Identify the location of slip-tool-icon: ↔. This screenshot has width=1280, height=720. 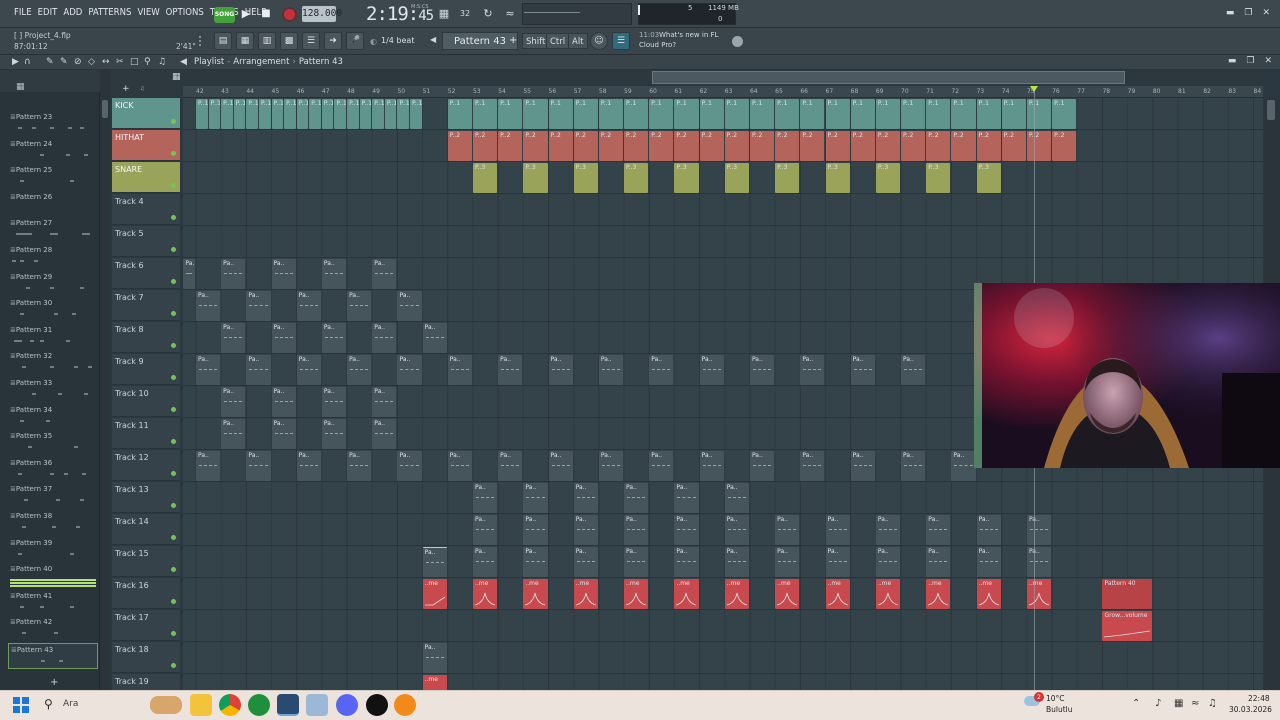
(106, 62).